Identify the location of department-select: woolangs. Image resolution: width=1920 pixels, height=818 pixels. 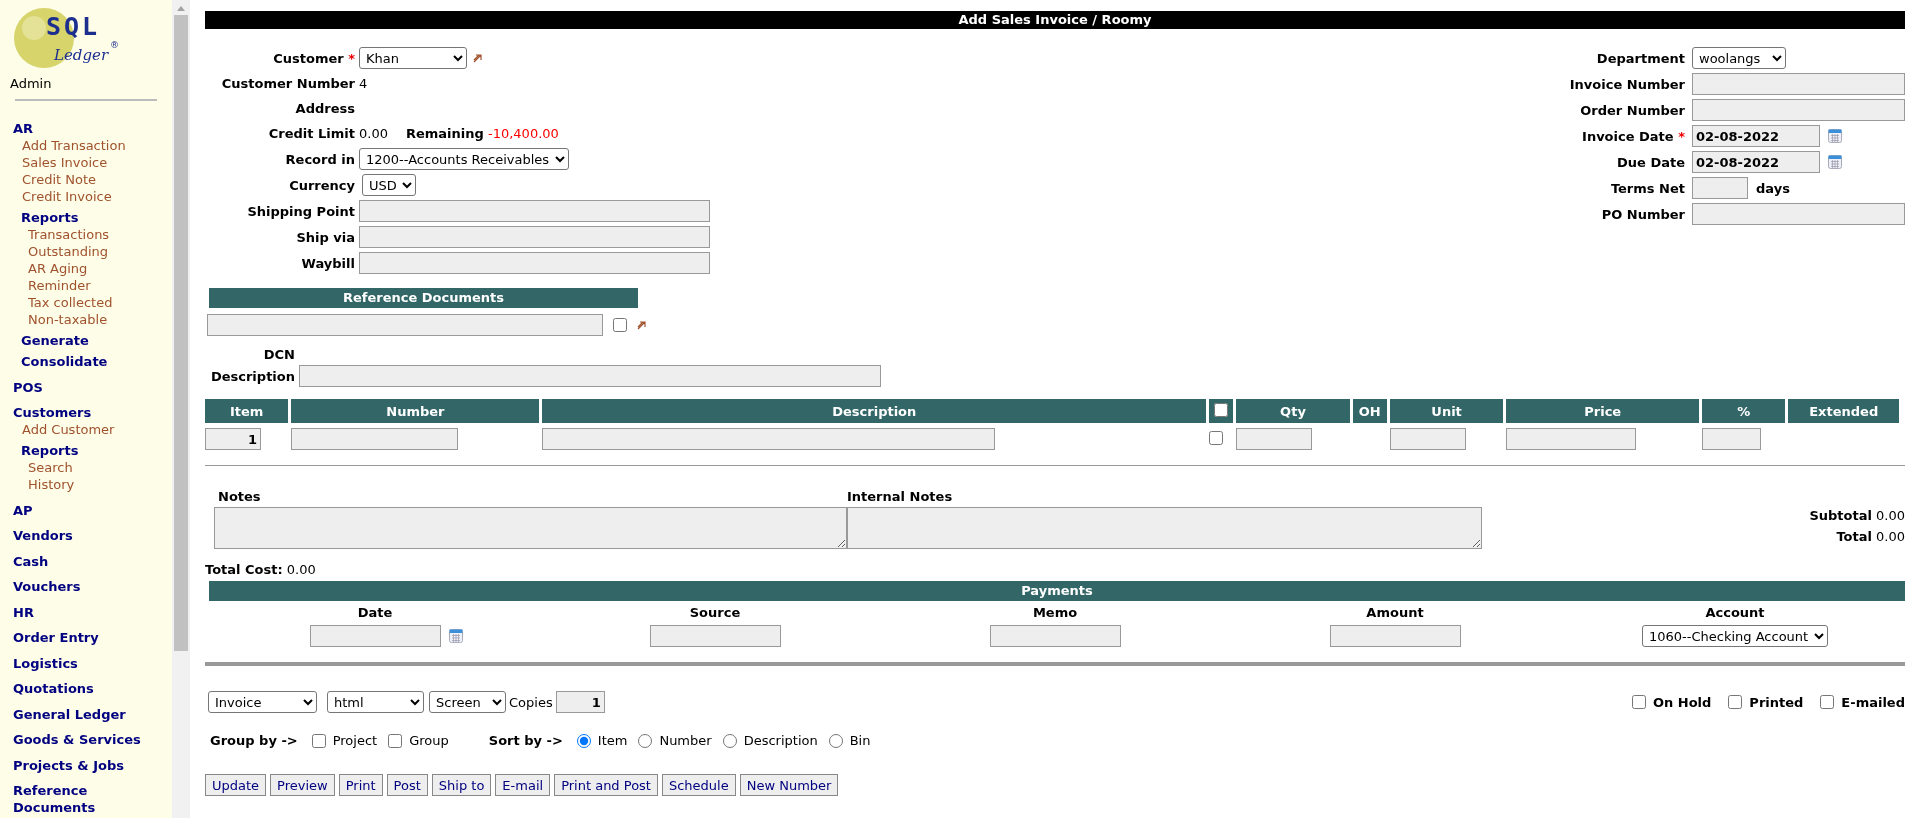
(1739, 58).